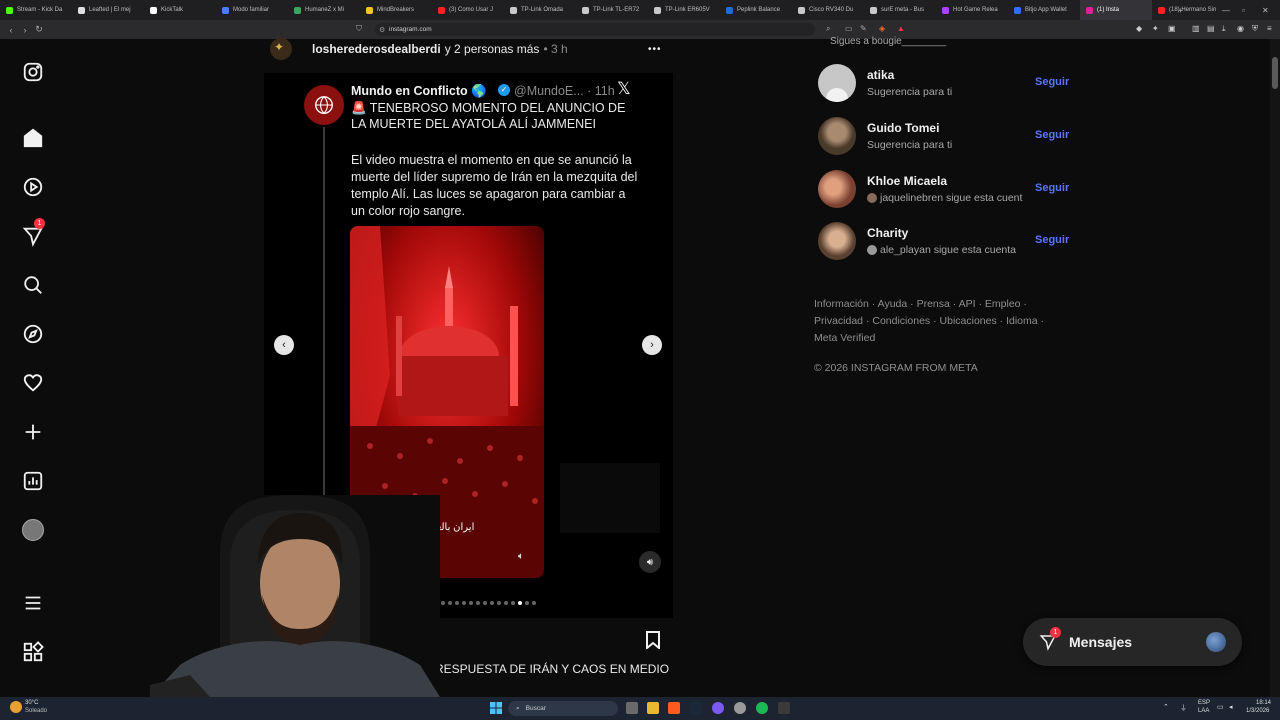 Image resolution: width=1280 pixels, height=720 pixels. I want to click on profile-icon: ◉, so click(1240, 28).